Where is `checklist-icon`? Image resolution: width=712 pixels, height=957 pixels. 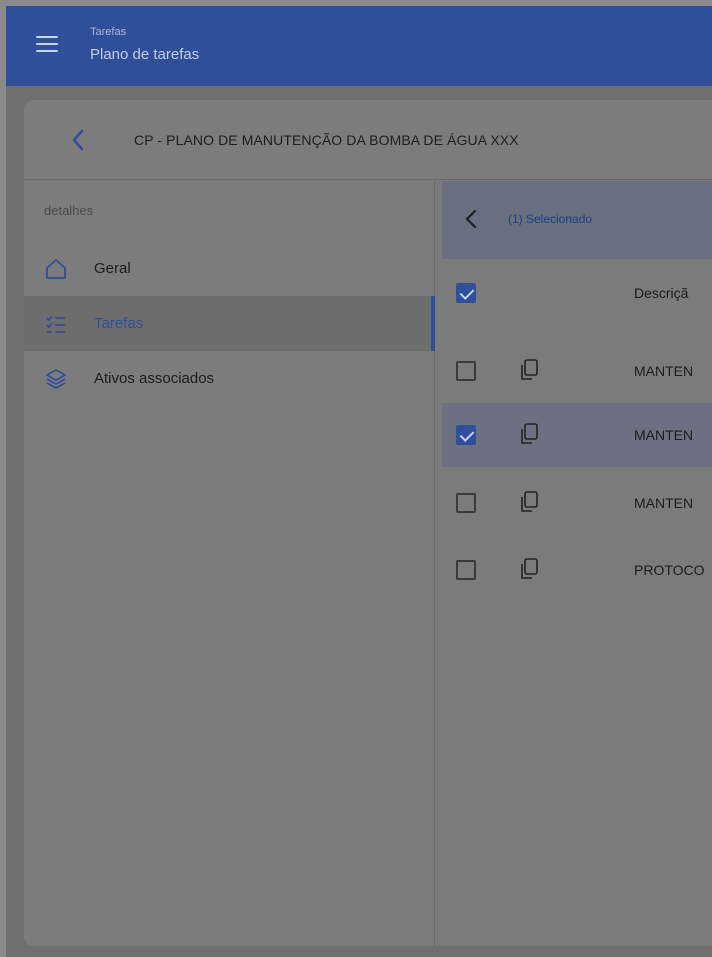
checklist-icon is located at coordinates (56, 324).